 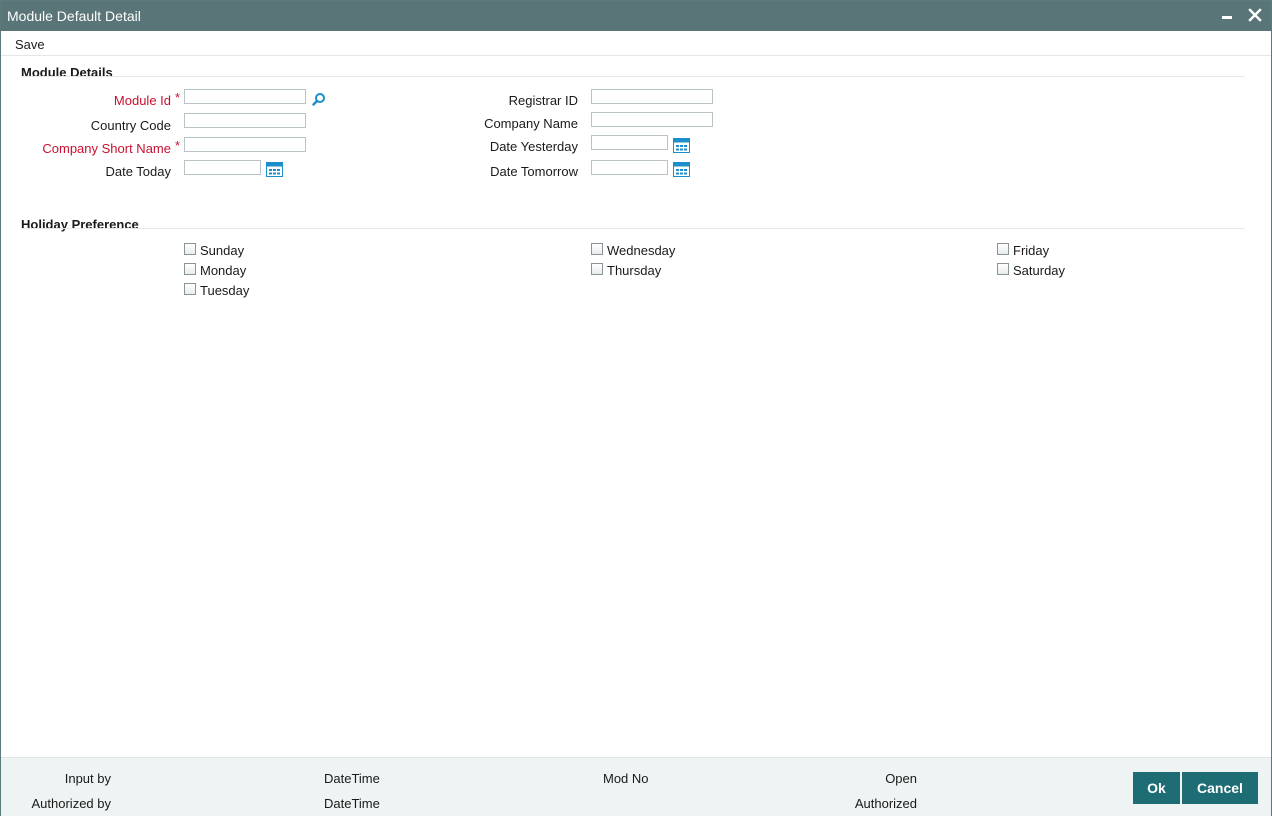 I want to click on registrar-id-label: Registrar ID, so click(x=543, y=100).